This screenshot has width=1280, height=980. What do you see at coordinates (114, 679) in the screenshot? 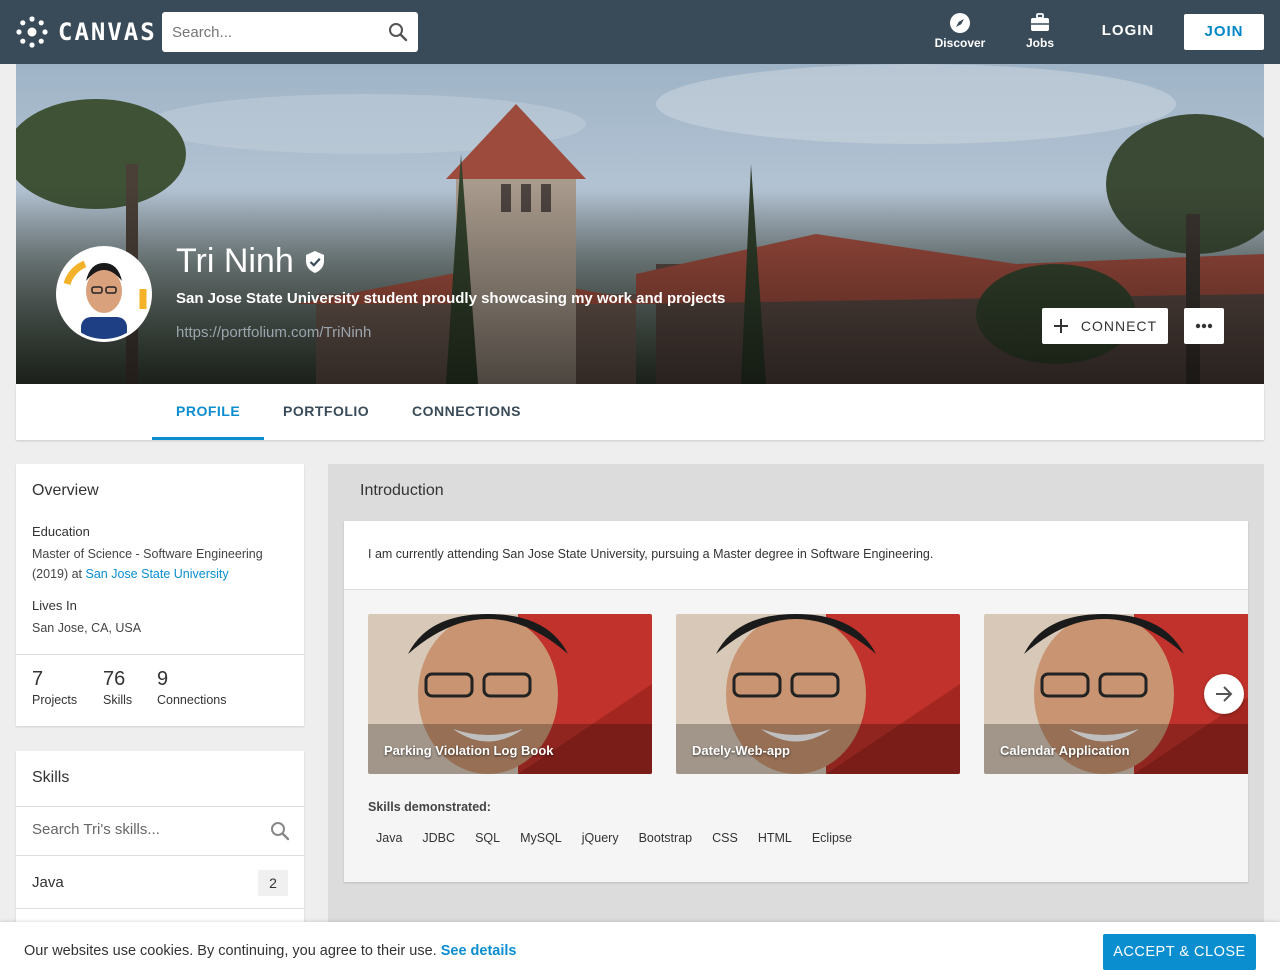
I see `stat-skills-num: 76` at bounding box center [114, 679].